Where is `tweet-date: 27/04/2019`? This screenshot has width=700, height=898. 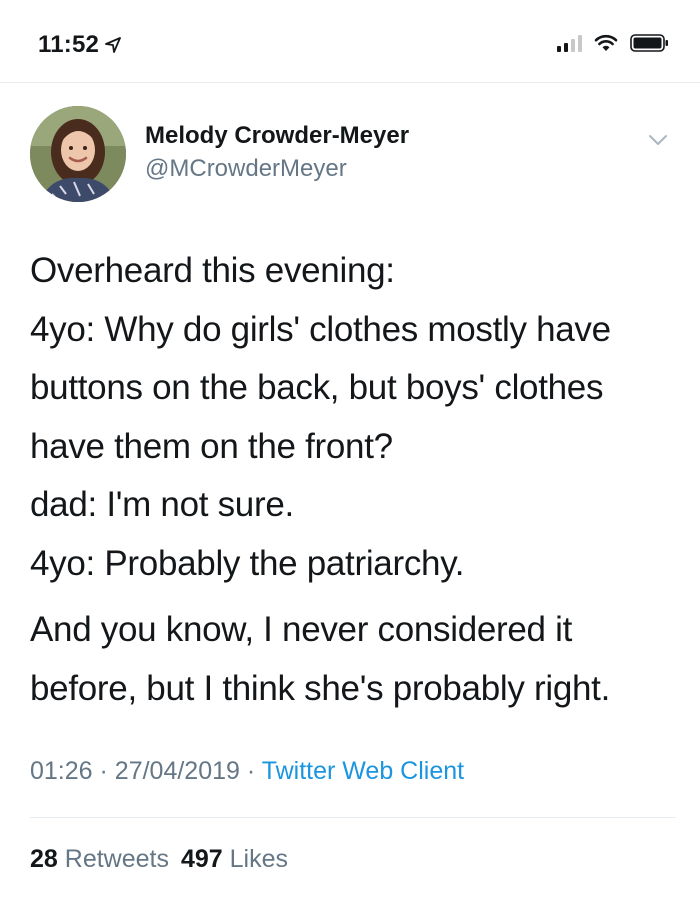 tweet-date: 27/04/2019 is located at coordinates (177, 771).